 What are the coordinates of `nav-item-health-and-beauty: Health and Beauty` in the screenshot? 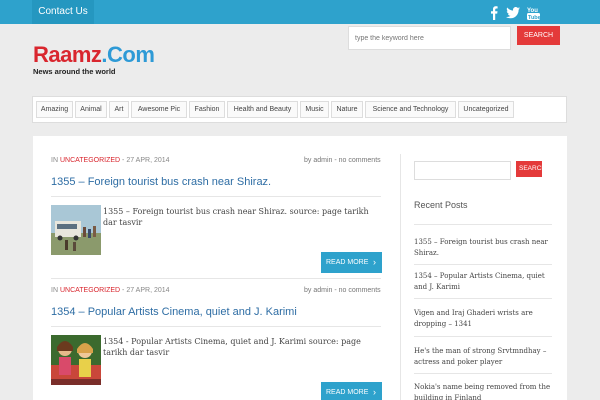 It's located at (262, 109).